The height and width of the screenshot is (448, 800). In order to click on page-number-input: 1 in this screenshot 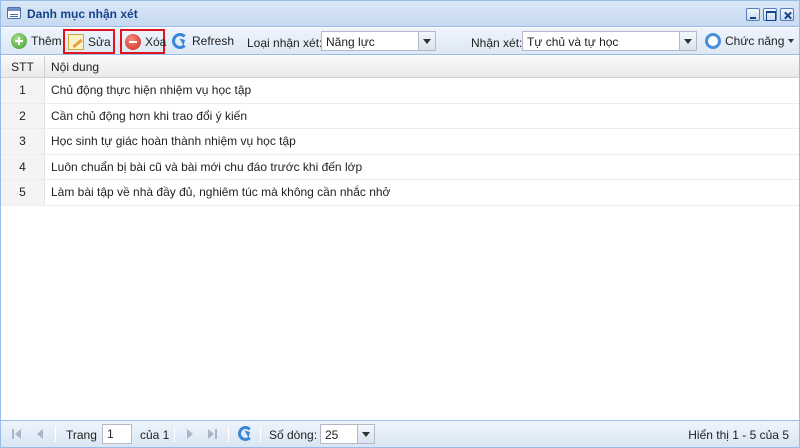, I will do `click(117, 434)`.